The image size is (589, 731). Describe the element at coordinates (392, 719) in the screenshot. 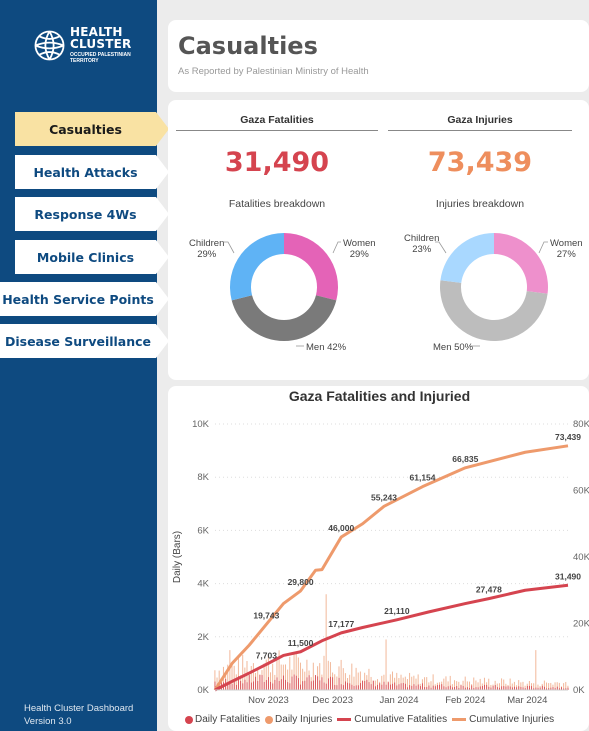

I see `legend-cumulative-fatalities: Cumulative Fatalities` at that location.